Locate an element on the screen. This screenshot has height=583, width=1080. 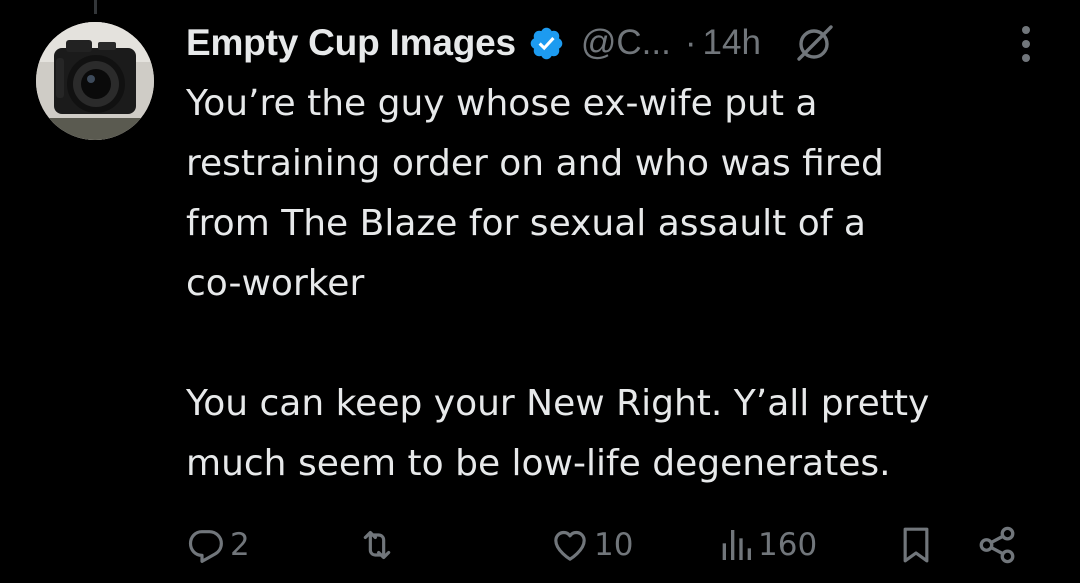
grok-icon is located at coordinates (815, 43).